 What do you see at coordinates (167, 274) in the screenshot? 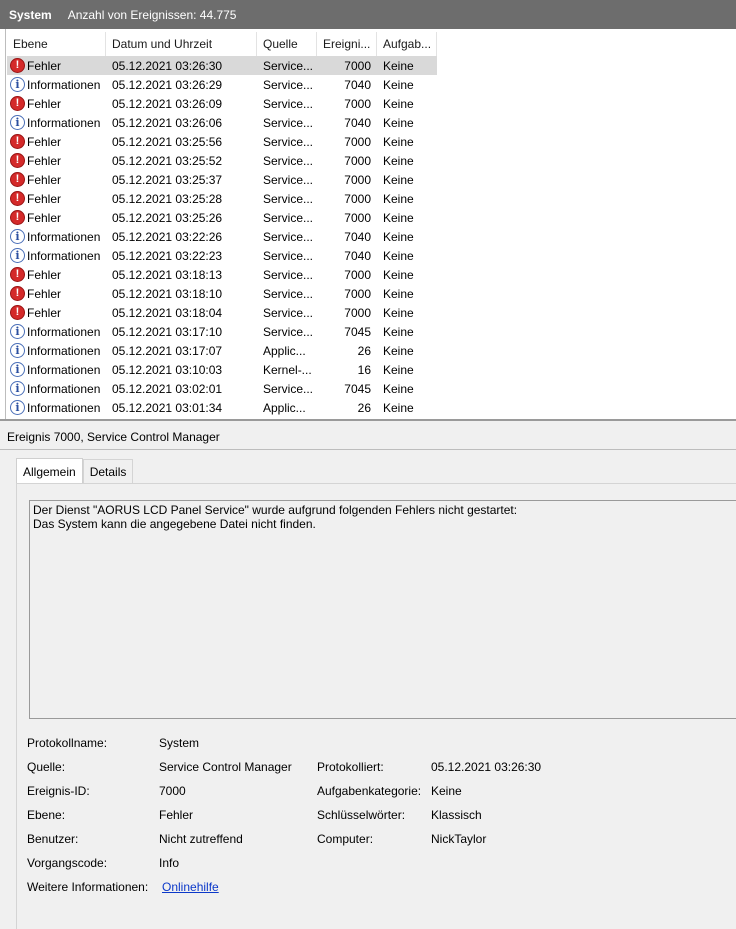
I see `datetime-cell: 05.12.2021 03:18:13` at bounding box center [167, 274].